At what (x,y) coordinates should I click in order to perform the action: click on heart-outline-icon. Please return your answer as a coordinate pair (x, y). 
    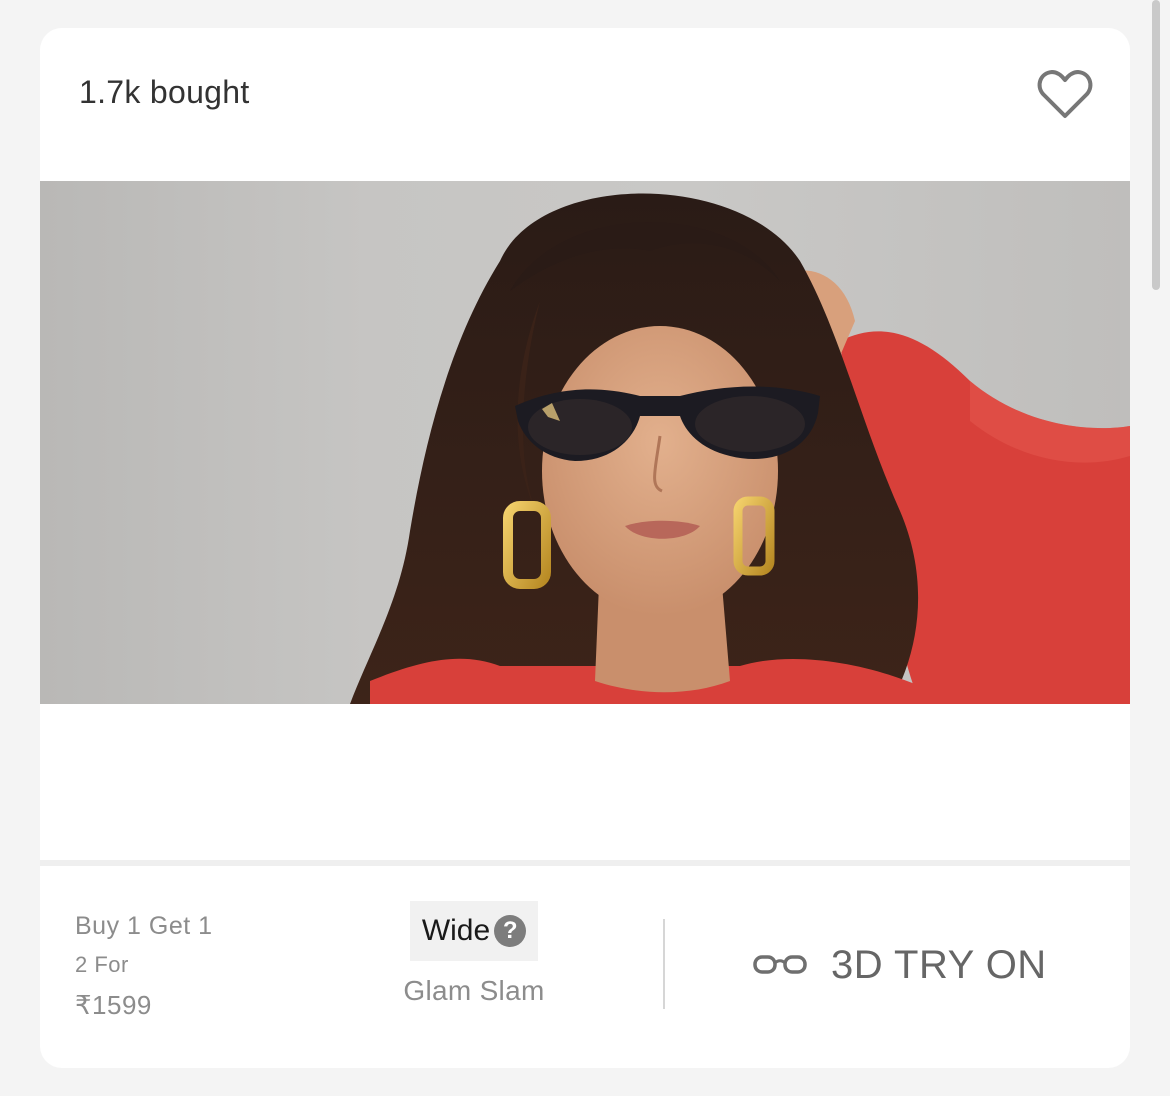
    Looking at the image, I should click on (1065, 94).